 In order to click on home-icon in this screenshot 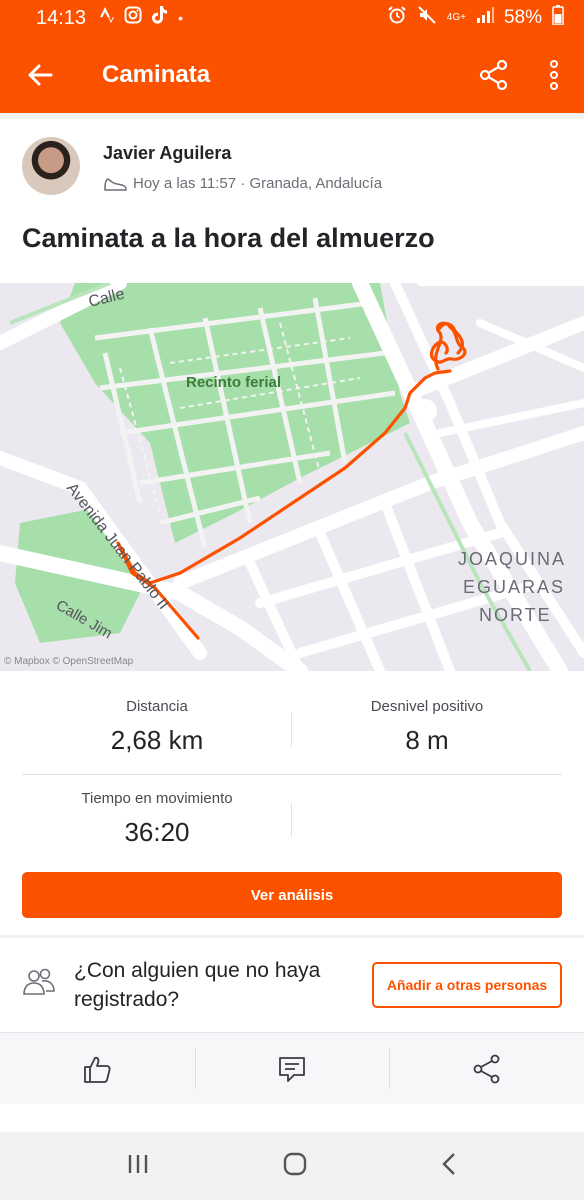, I will do `click(295, 1163)`.